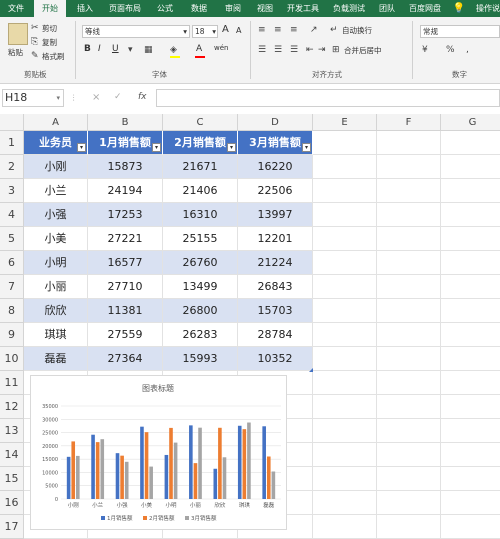  I want to click on table-cell: 13499, so click(200, 287).